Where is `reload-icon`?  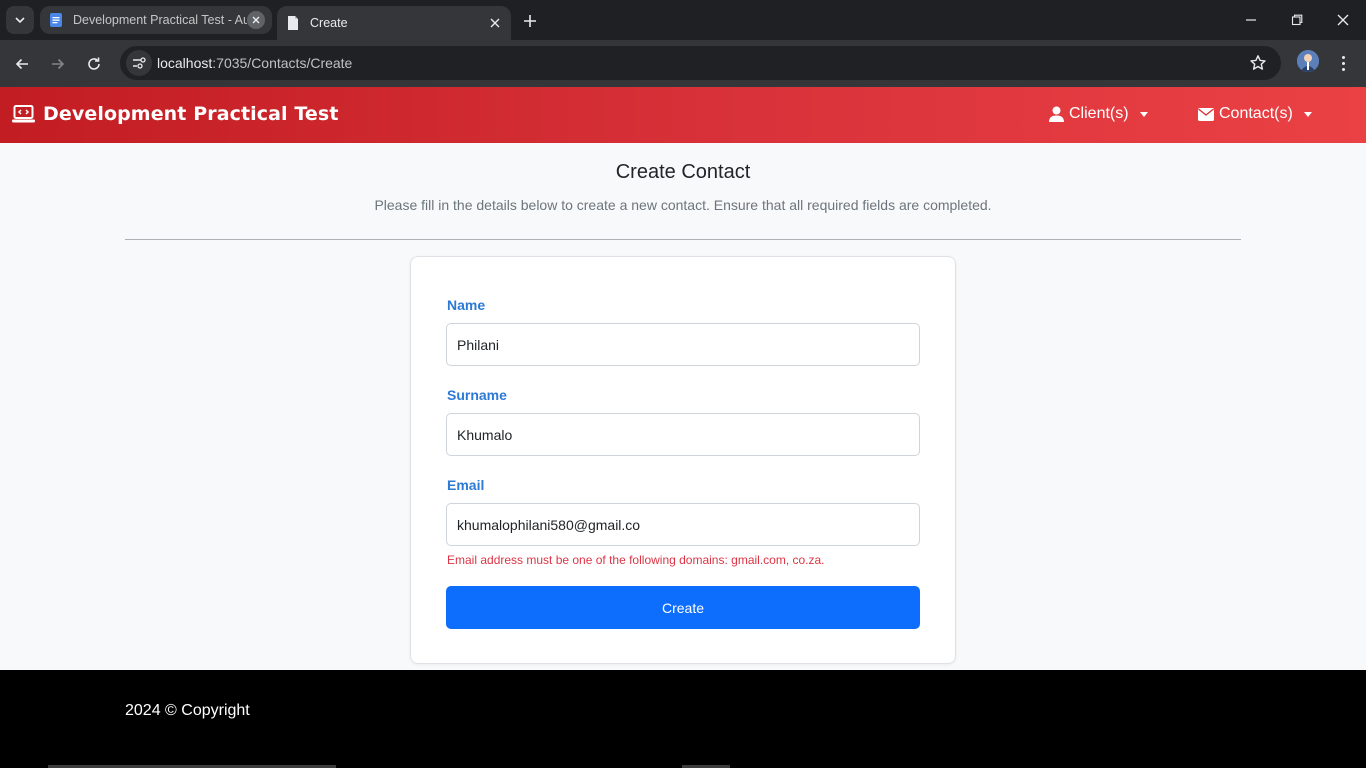 reload-icon is located at coordinates (94, 63).